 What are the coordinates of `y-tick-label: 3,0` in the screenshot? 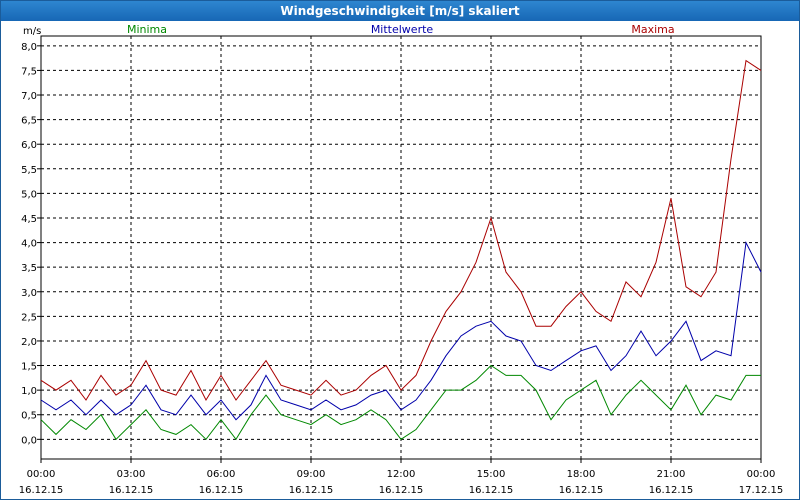 It's located at (29, 293).